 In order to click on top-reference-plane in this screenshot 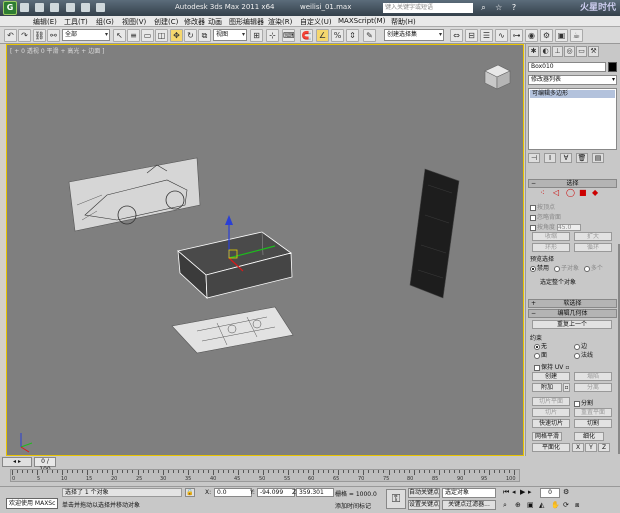, I will do `click(232, 330)`.